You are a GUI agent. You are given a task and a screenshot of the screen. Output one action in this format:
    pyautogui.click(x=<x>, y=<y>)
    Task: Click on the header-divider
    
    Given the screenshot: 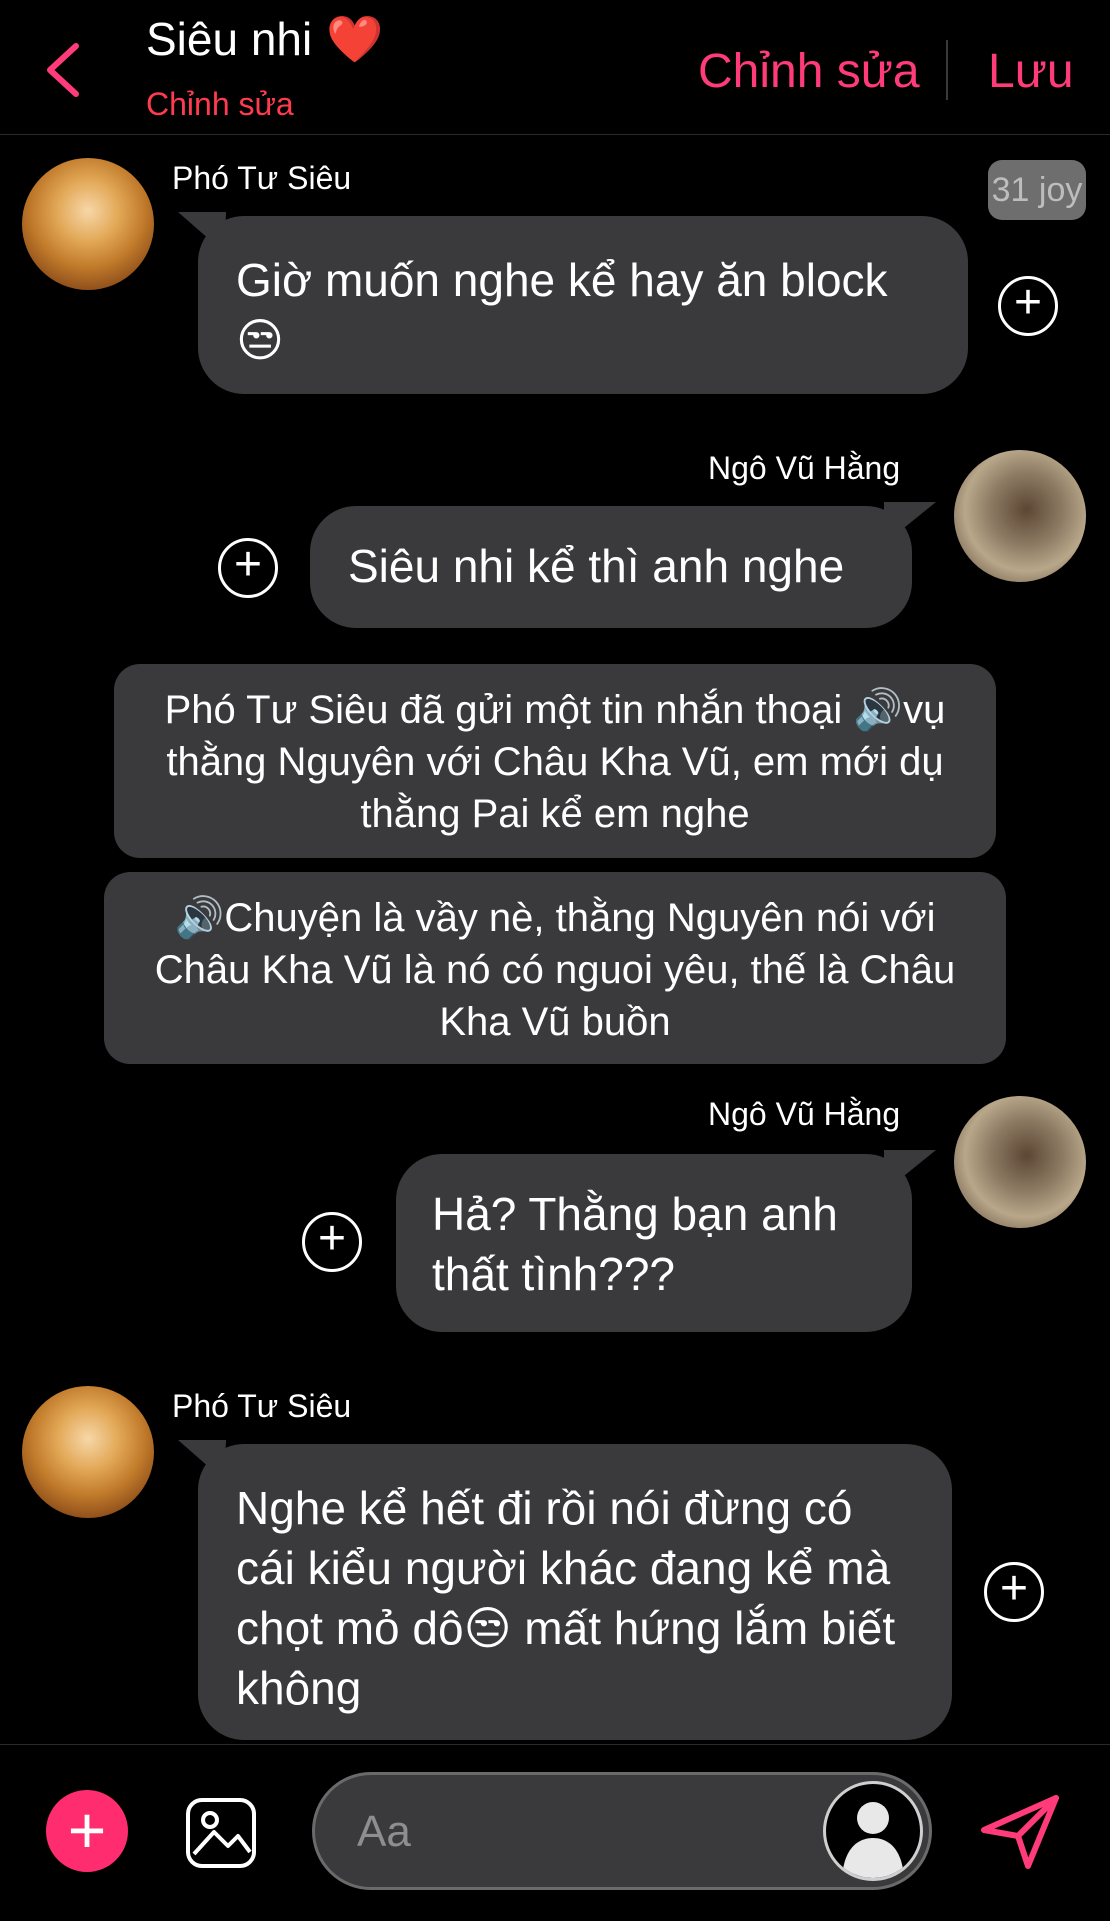 What is the action you would take?
    pyautogui.click(x=947, y=70)
    